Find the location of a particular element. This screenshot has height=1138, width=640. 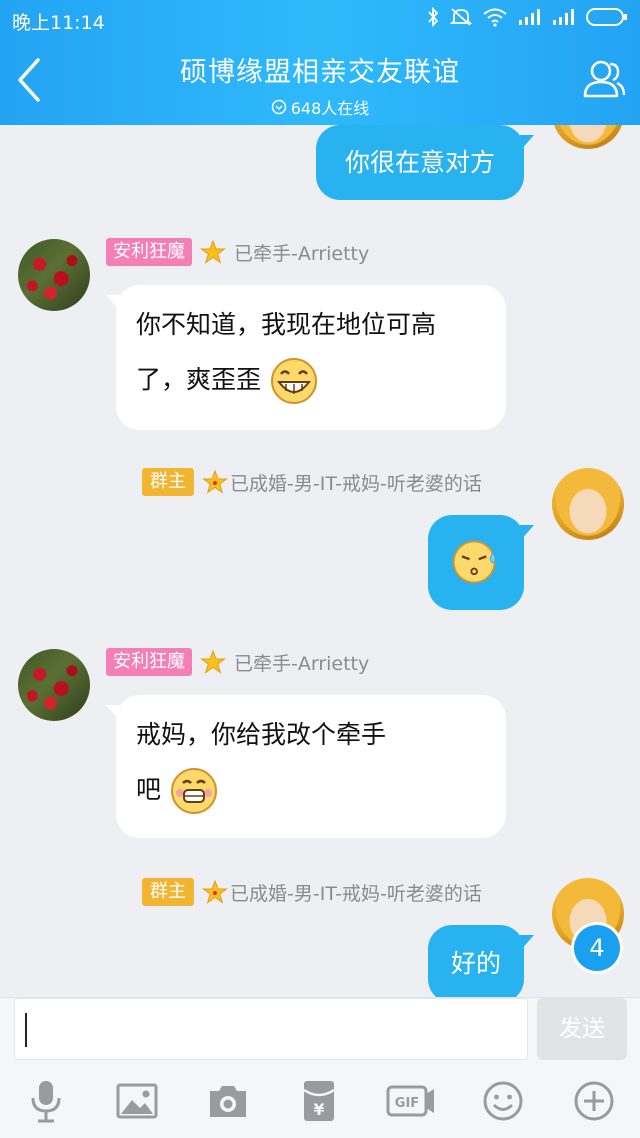

message-bubble-other: 你不知道，我现在地位可高 了，爽歪歪 is located at coordinates (306, 357).